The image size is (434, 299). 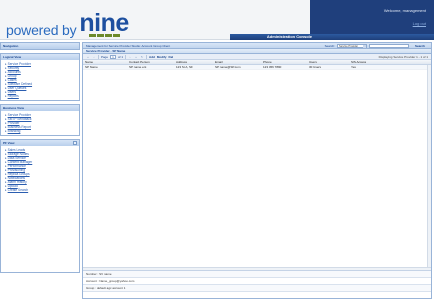 What do you see at coordinates (403, 57) in the screenshot?
I see `paging-status: Displaying Service Provider 1 - 1 of 1` at bounding box center [403, 57].